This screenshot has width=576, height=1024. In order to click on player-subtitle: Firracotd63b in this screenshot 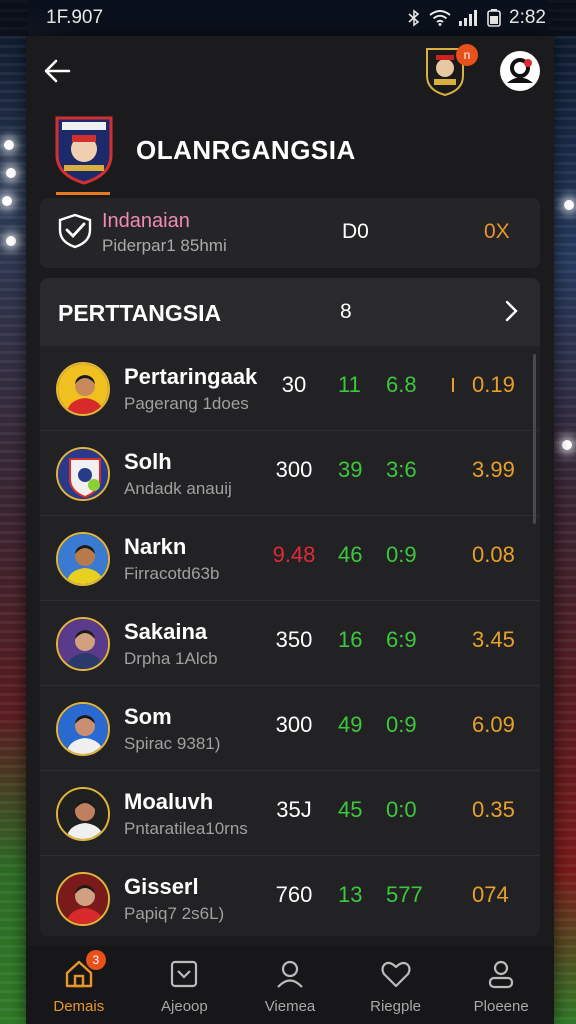, I will do `click(172, 573)`.